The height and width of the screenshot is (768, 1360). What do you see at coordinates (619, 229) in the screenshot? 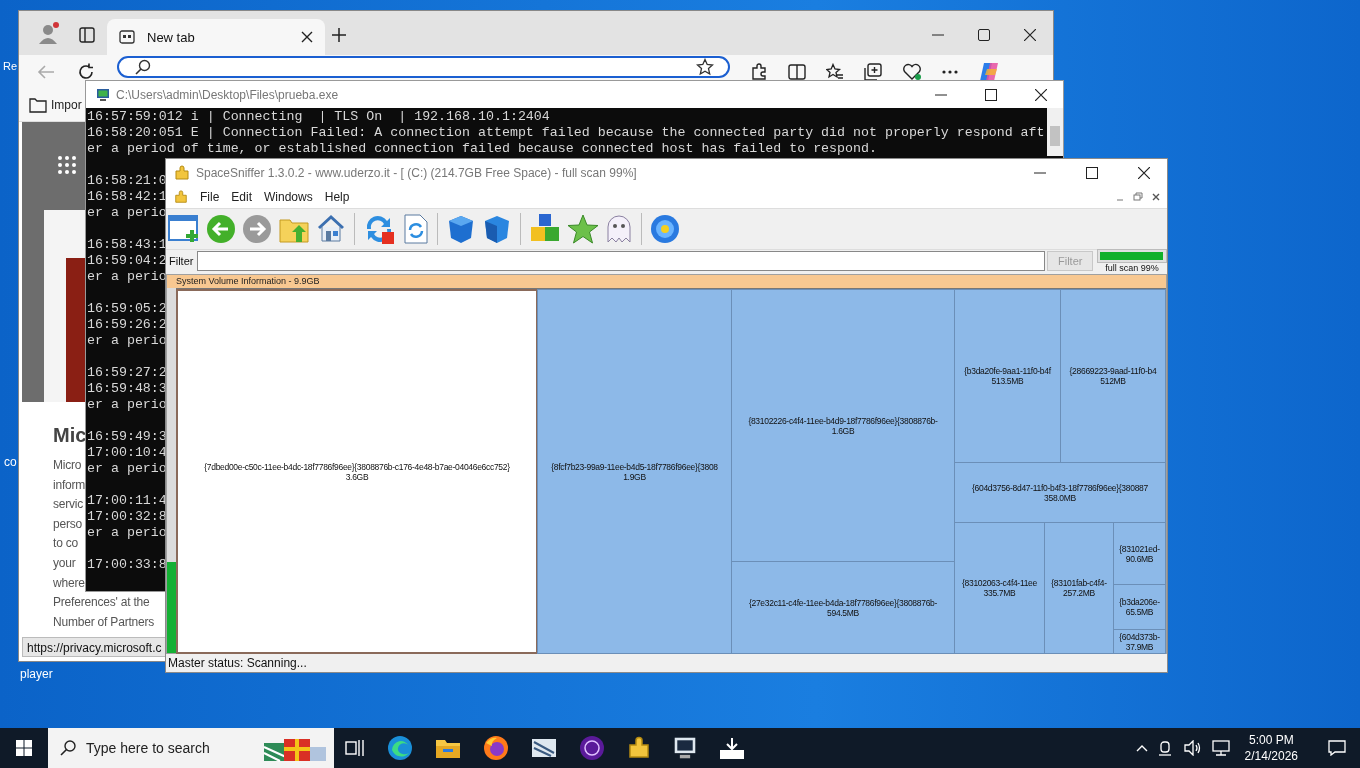
I see `ghost-icon` at bounding box center [619, 229].